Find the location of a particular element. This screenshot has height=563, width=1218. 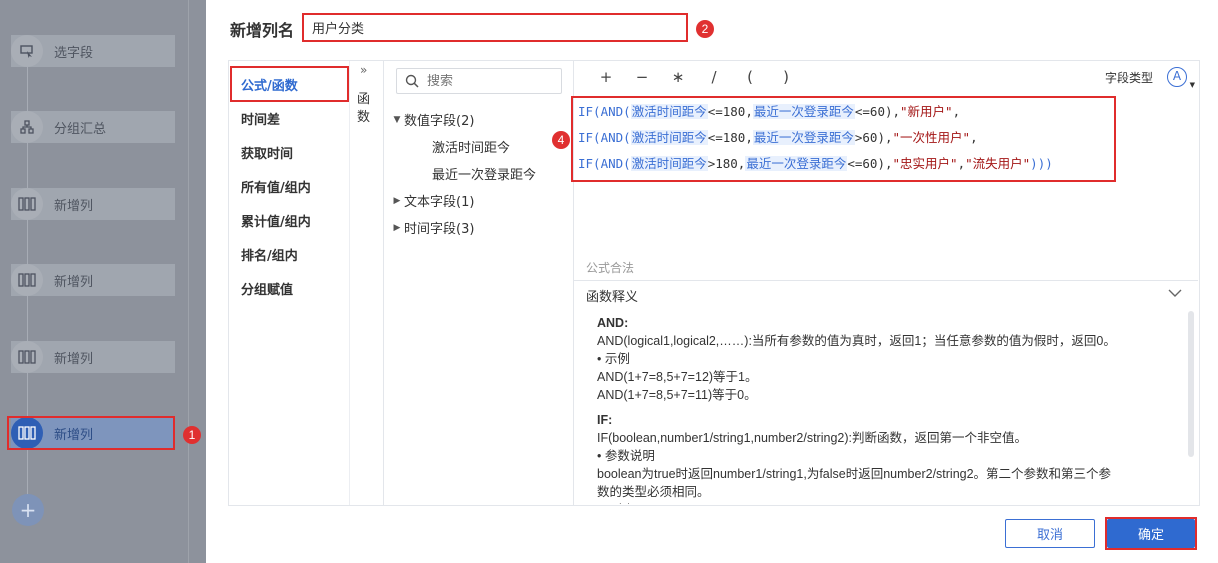

description-line: 数的类型必须相同。 is located at coordinates (653, 492).